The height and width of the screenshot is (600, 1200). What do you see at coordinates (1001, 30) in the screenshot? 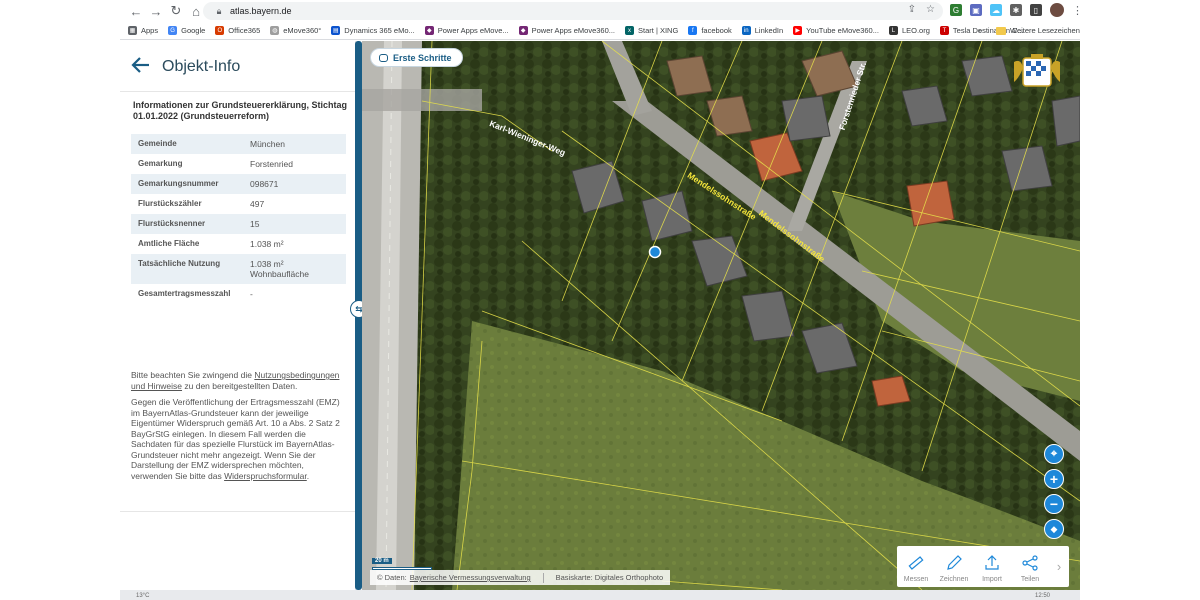
I see `folder-icon` at bounding box center [1001, 30].